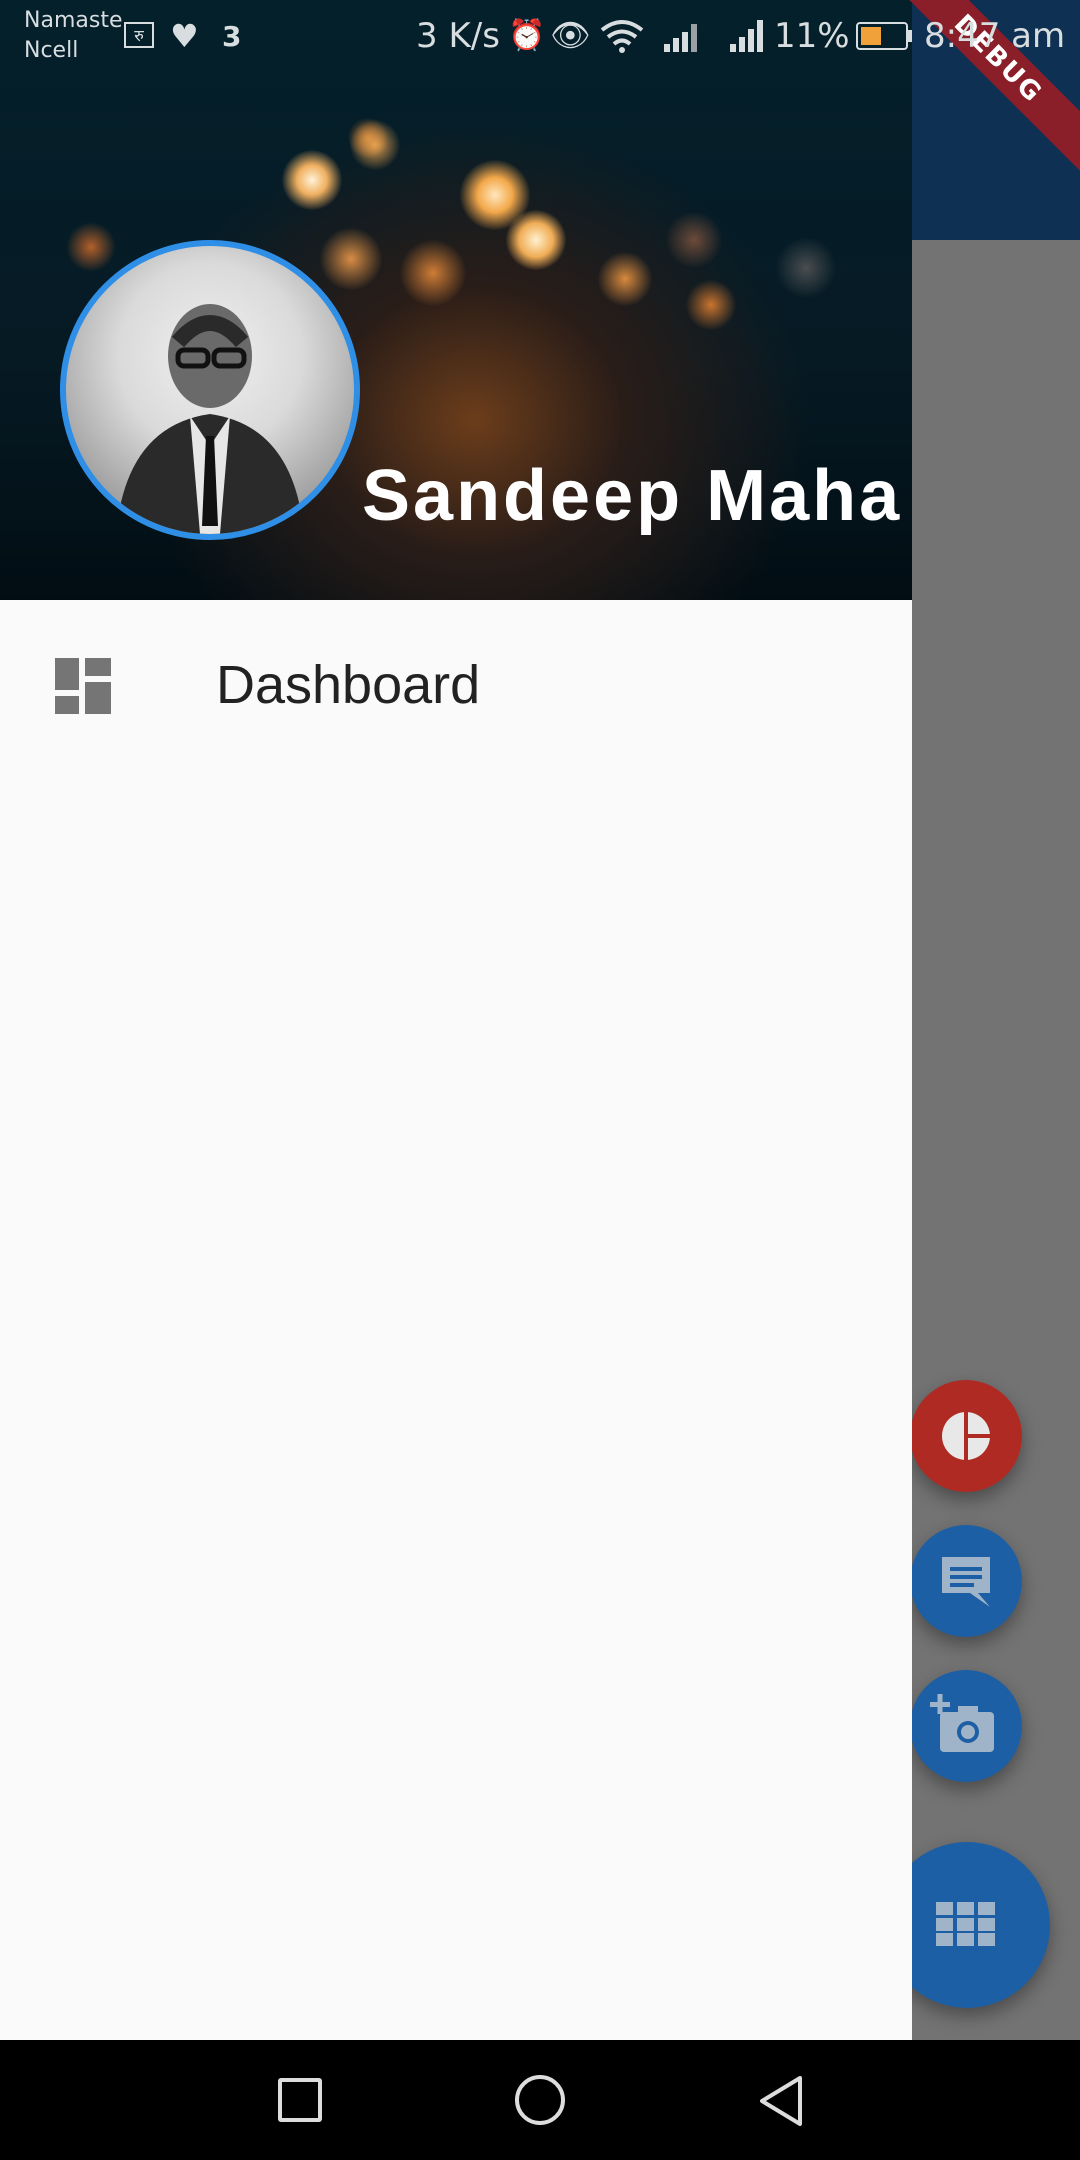 This screenshot has width=1080, height=2160. What do you see at coordinates (73, 20) in the screenshot?
I see `carrier-line-1: Namaste` at bounding box center [73, 20].